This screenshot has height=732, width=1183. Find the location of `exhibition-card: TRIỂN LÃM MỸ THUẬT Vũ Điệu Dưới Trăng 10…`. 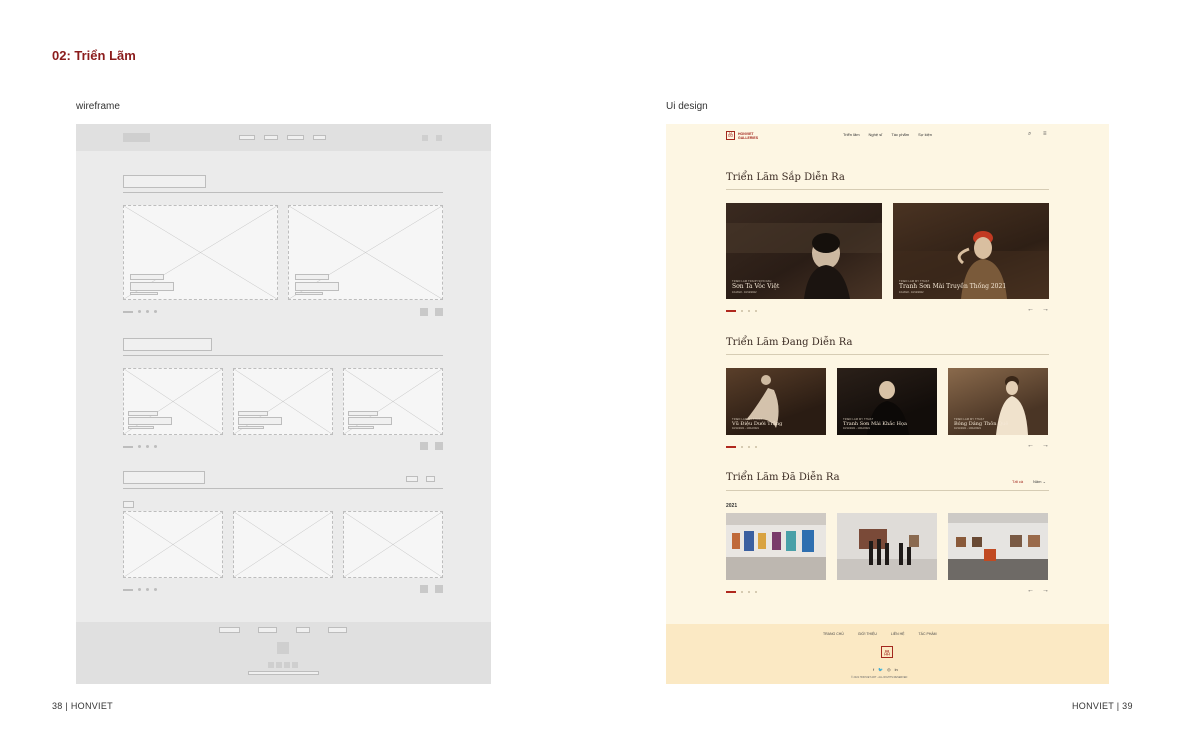

exhibition-card: TRIỂN LÃM MỸ THUẬT Vũ Điệu Dưới Trăng 10… is located at coordinates (776, 401).